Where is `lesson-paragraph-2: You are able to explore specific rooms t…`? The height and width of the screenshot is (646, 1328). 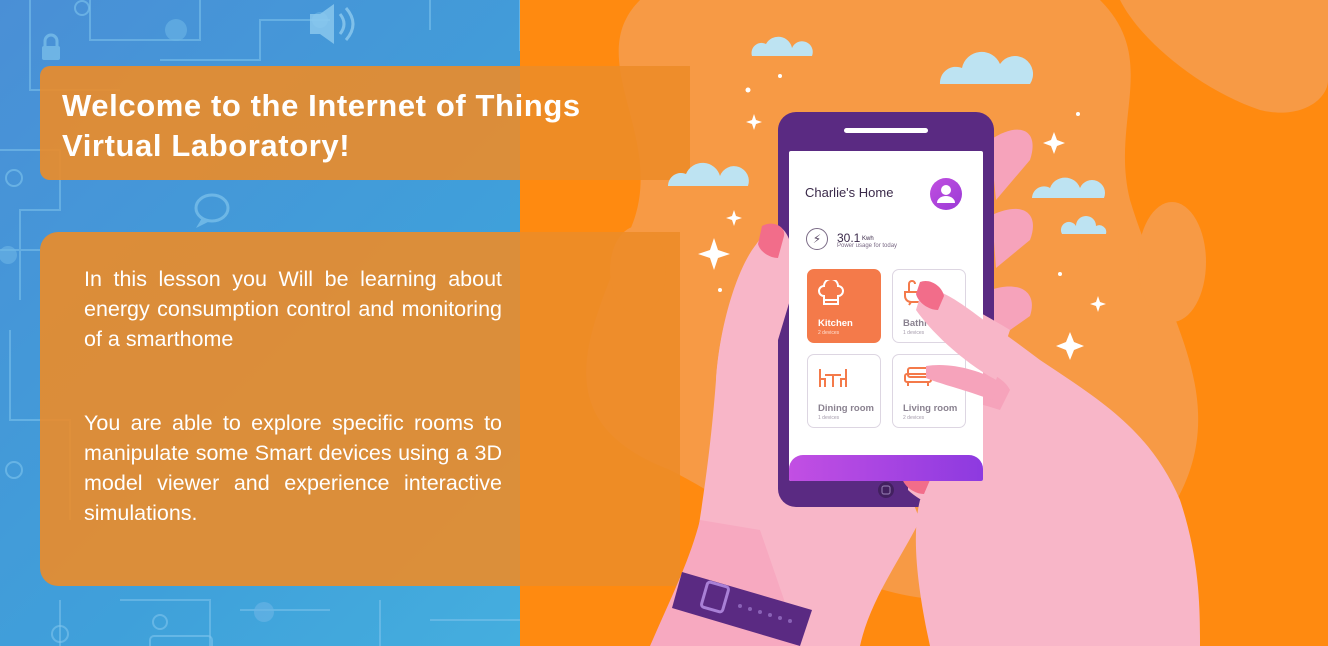
lesson-paragraph-2: You are able to explore specific rooms t… is located at coordinates (293, 468).